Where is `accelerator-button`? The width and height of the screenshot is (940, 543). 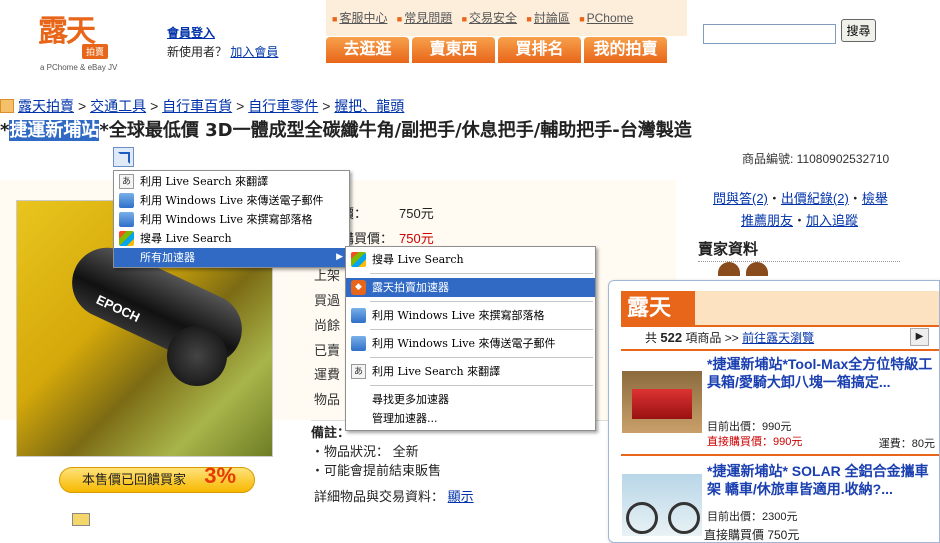 accelerator-button is located at coordinates (123, 157).